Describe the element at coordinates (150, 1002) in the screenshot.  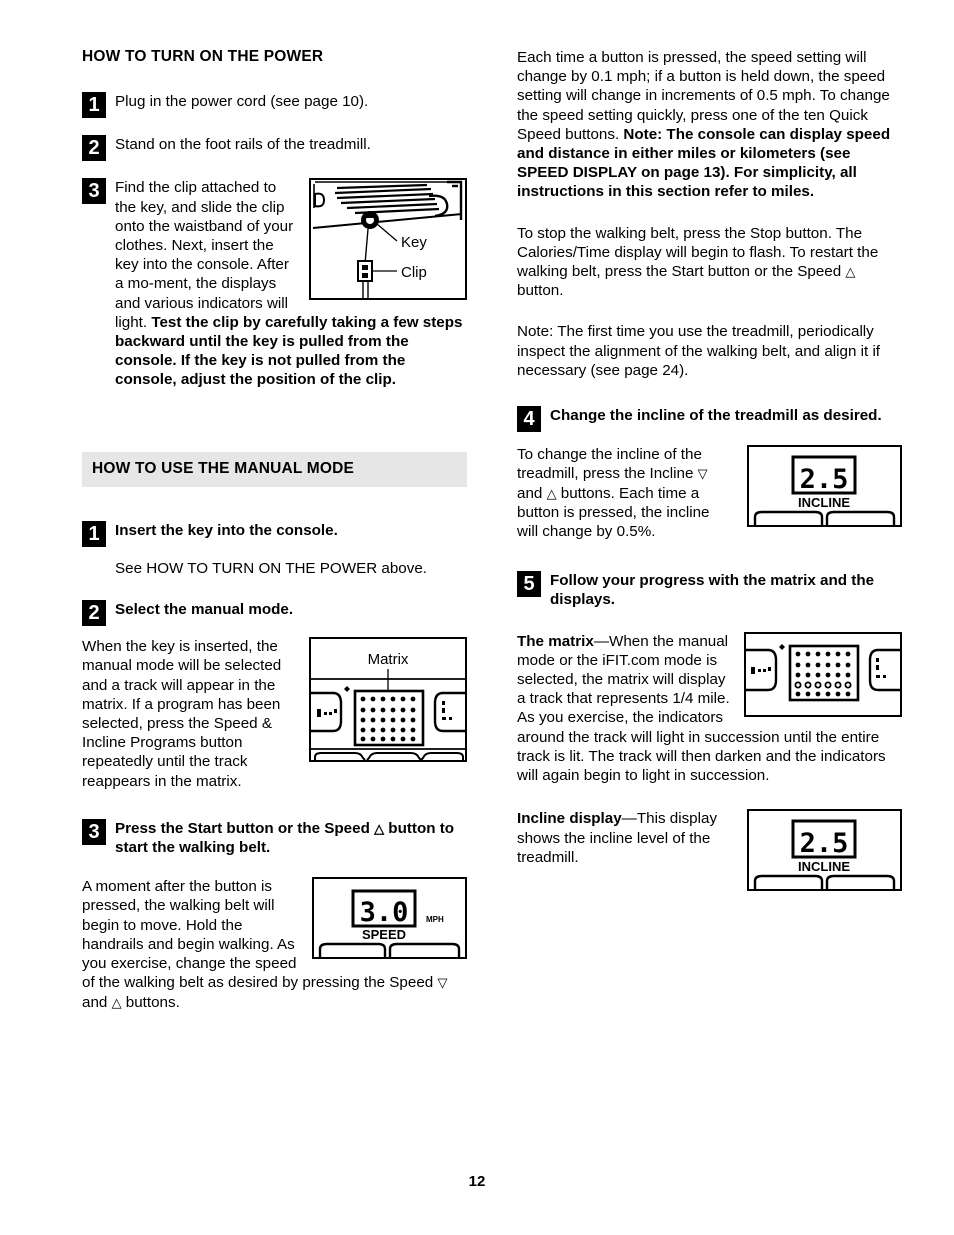
I see `step-body-part2: buttons.` at that location.